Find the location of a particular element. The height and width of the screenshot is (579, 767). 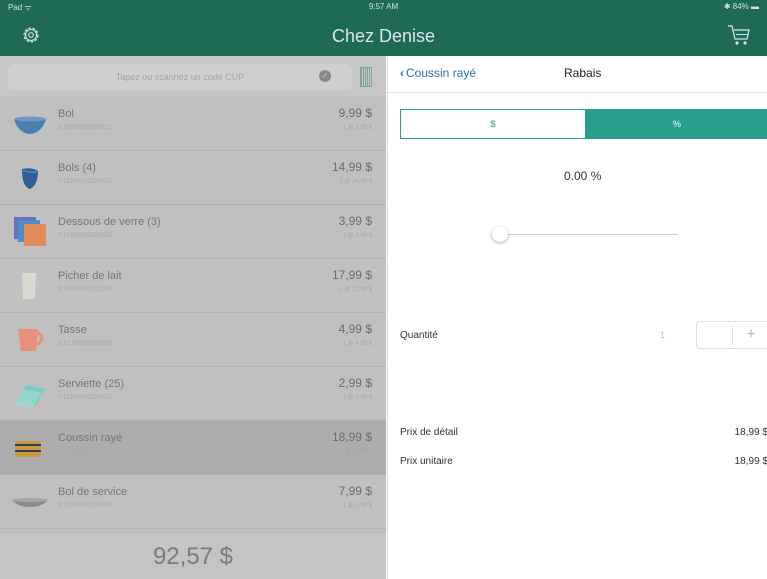

list-item: Tasse 0107888000800 4,99 $ 1 @ 4,99 $ is located at coordinates (193, 340).